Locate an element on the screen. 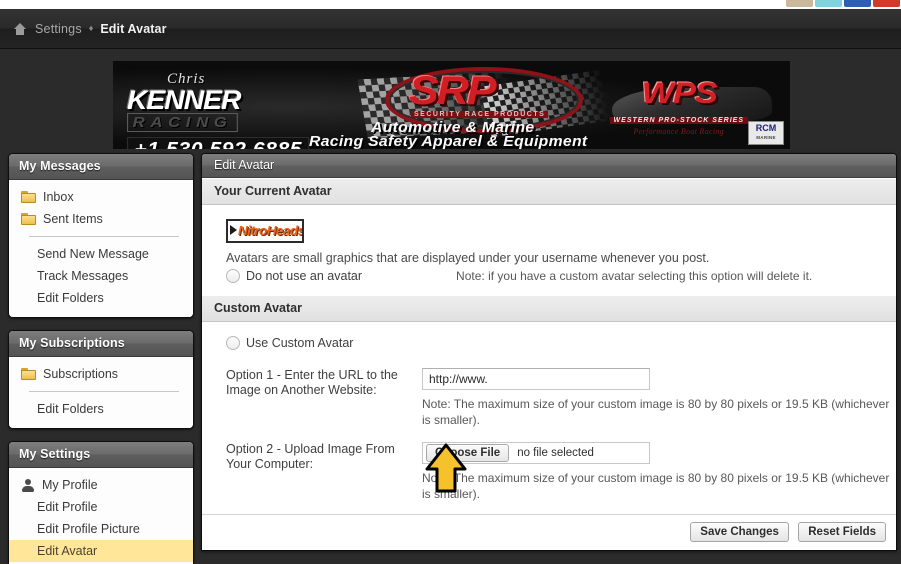  sidebar-item-label: Send New Message is located at coordinates (93, 254).